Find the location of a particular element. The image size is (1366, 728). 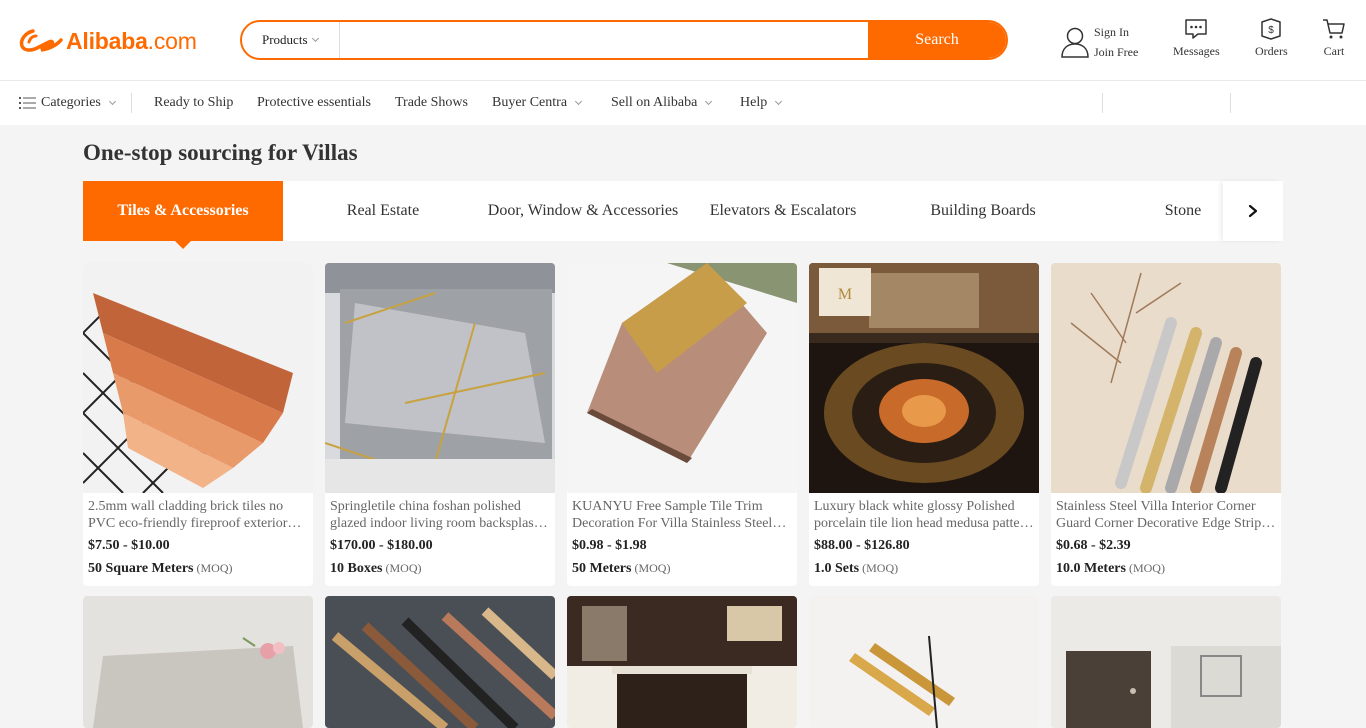

nav-protective-essentials: Protective essentials is located at coordinates (314, 103).